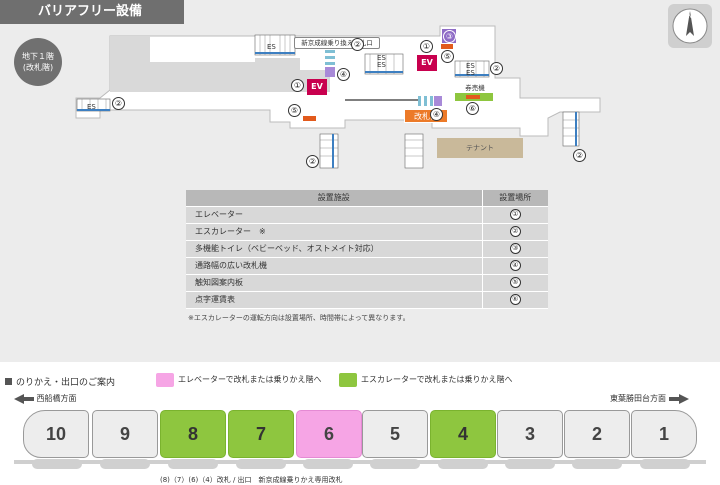 The width and height of the screenshot is (720, 485). Describe the element at coordinates (530, 434) in the screenshot. I see `car-3: 3` at that location.